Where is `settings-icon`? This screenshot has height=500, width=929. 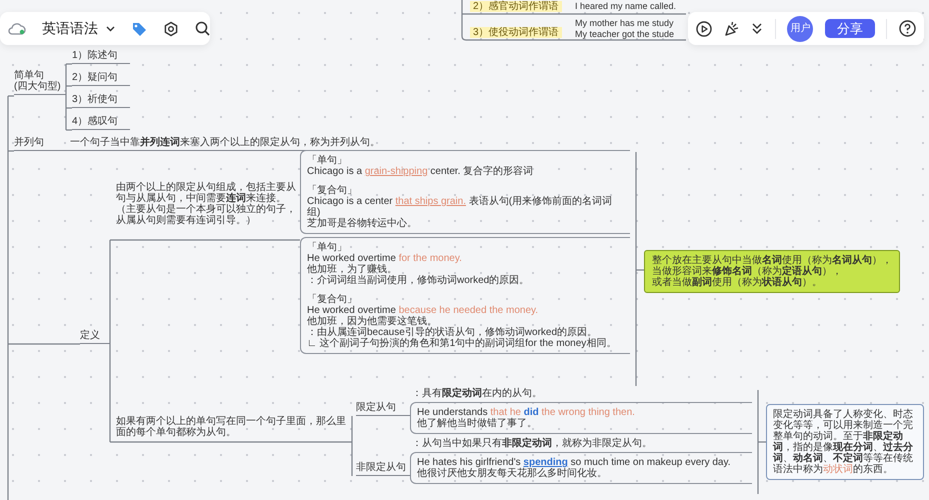 settings-icon is located at coordinates (171, 28).